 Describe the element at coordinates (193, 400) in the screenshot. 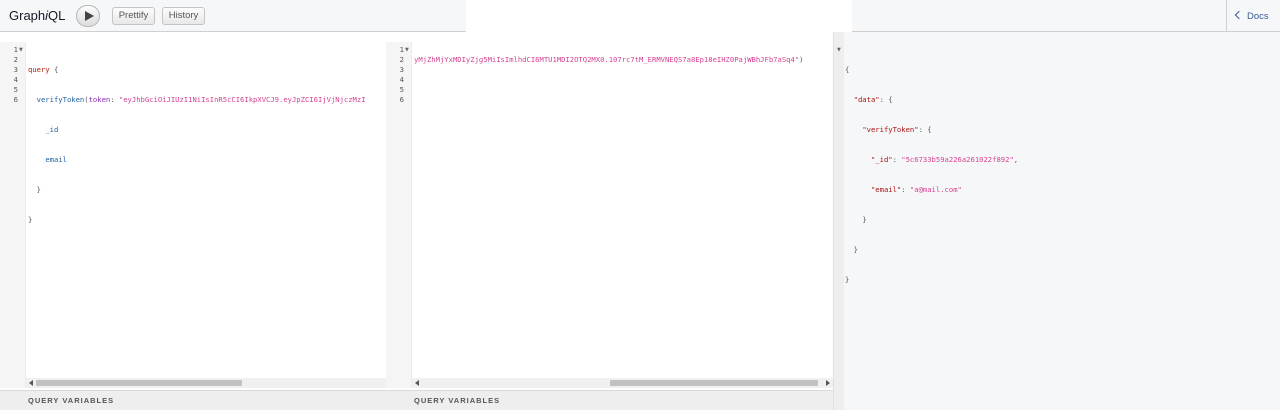

I see `query-variables-toggle: QUERY VARIABLES` at that location.